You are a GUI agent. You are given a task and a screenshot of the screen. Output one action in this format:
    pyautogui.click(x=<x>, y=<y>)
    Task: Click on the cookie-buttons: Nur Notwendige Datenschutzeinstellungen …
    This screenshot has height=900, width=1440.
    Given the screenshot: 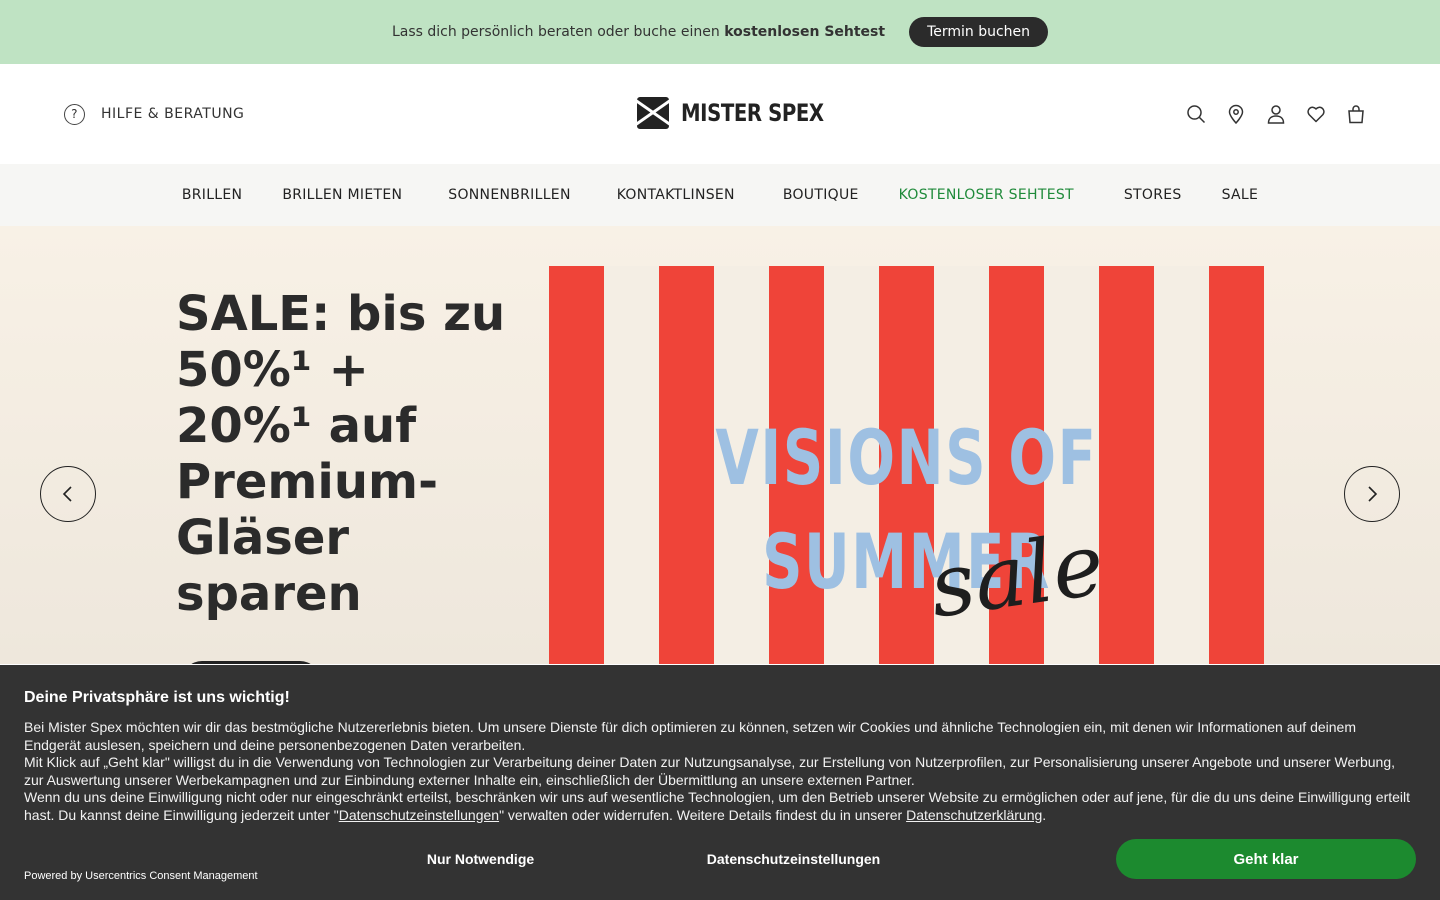 What is the action you would take?
    pyautogui.click(x=870, y=859)
    